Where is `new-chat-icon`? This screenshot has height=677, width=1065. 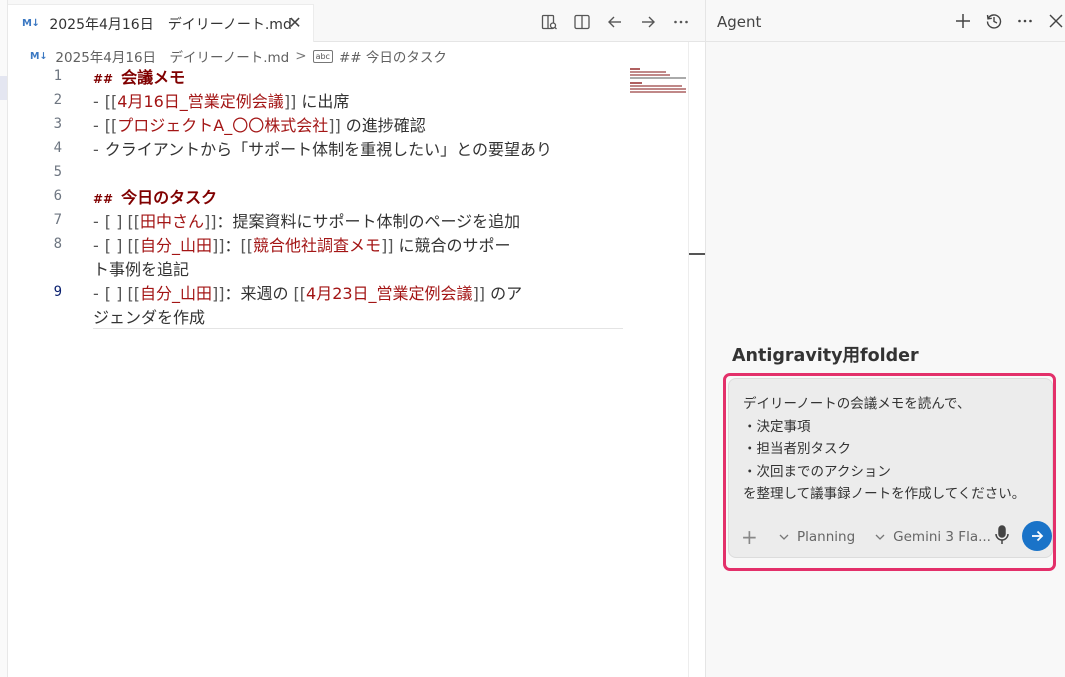 new-chat-icon is located at coordinates (963, 21).